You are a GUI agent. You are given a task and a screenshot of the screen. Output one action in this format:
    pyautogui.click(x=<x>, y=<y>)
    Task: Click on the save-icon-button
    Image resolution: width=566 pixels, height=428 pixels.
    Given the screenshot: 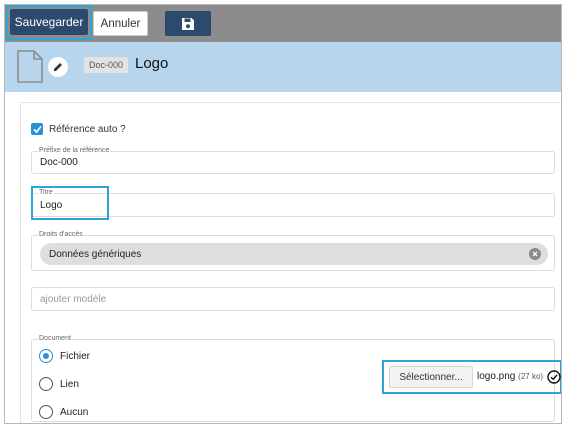 What is the action you would take?
    pyautogui.click(x=188, y=23)
    